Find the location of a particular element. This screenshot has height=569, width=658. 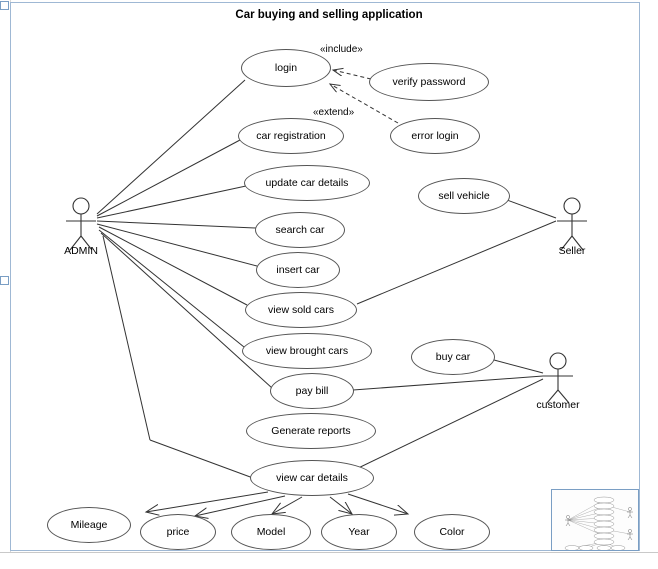

minimap-overview is located at coordinates (595, 520).